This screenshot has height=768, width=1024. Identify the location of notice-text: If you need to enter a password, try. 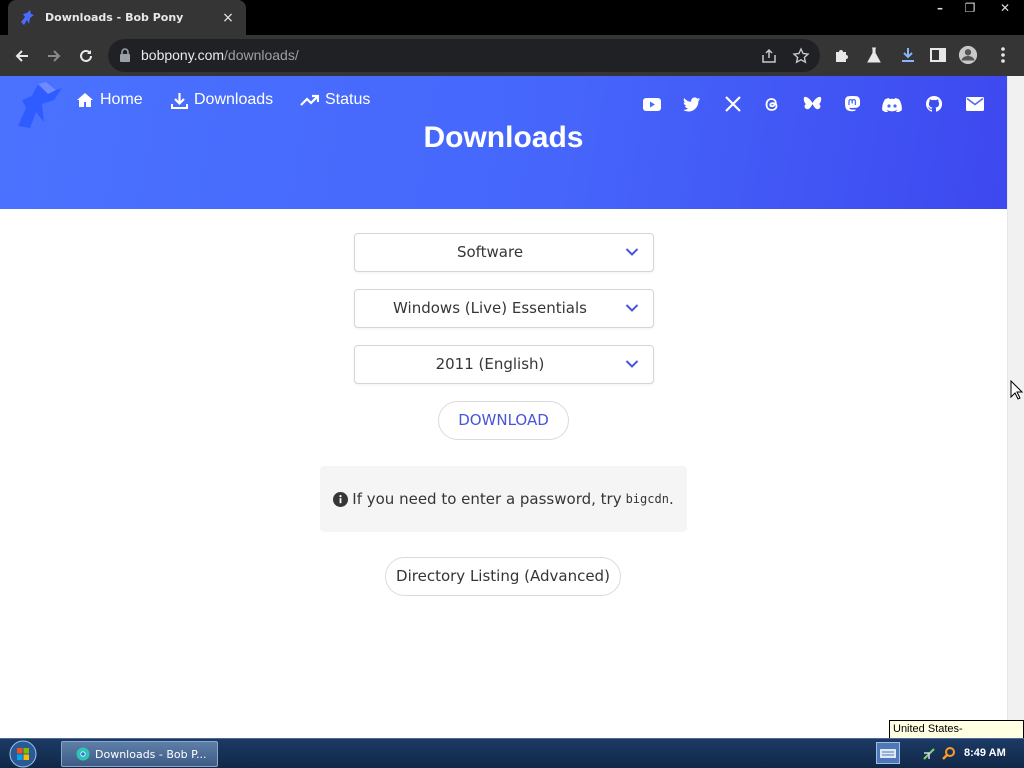
(487, 499).